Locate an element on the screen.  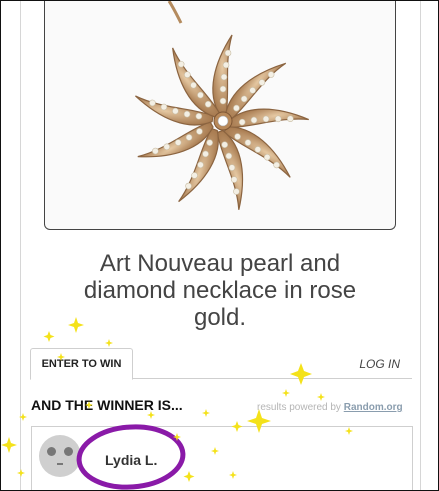
default-avatar-icon is located at coordinates (60, 456).